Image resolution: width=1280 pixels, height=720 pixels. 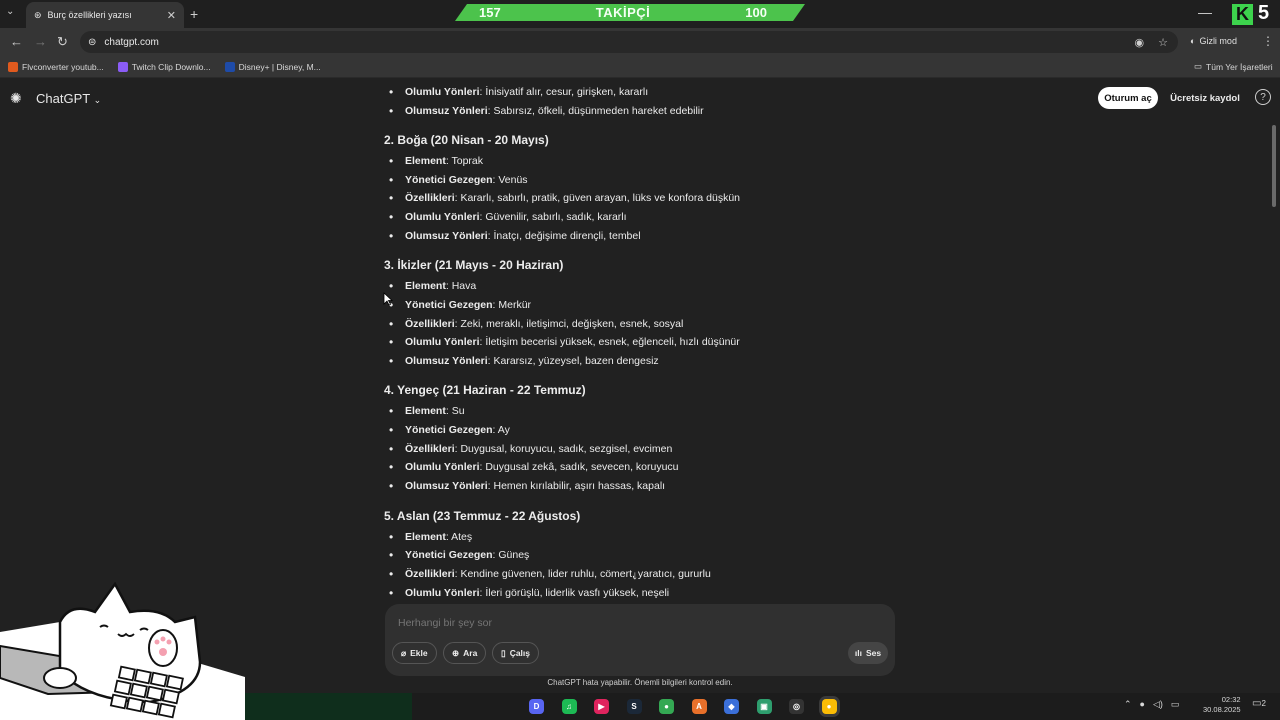 I want to click on list-item: Element: Su, so click(x=426, y=411).